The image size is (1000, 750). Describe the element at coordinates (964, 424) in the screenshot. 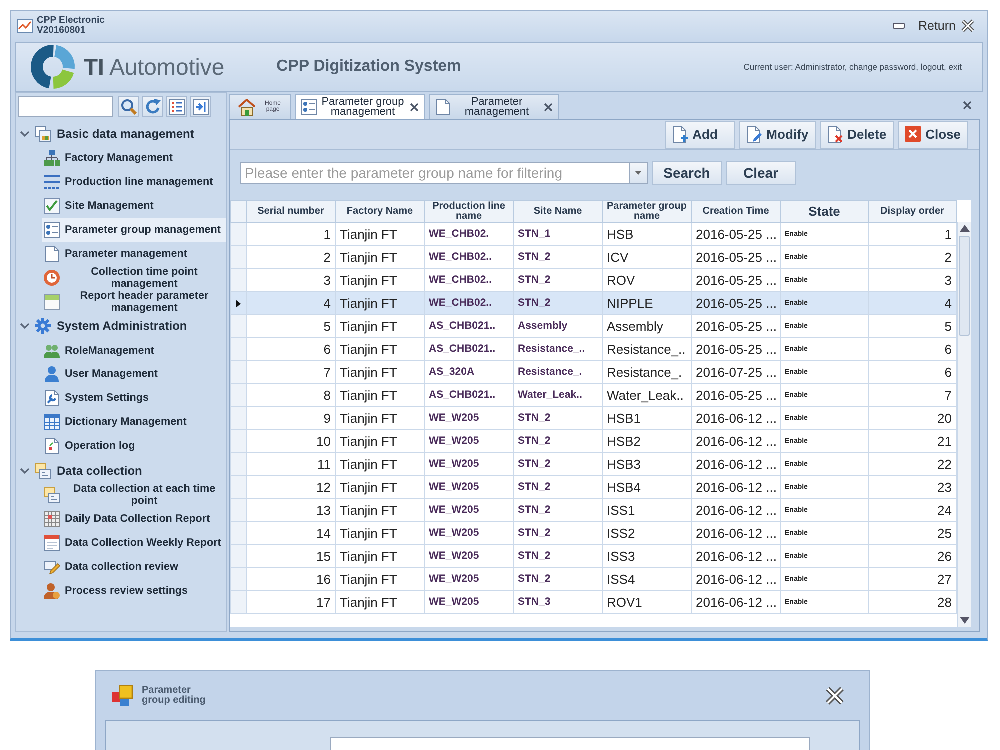

I see `scrollbar` at that location.